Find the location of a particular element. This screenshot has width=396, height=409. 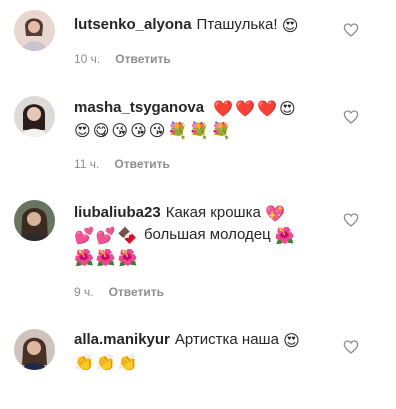

comment-meta: 9 ч. Ответить is located at coordinates (119, 292).